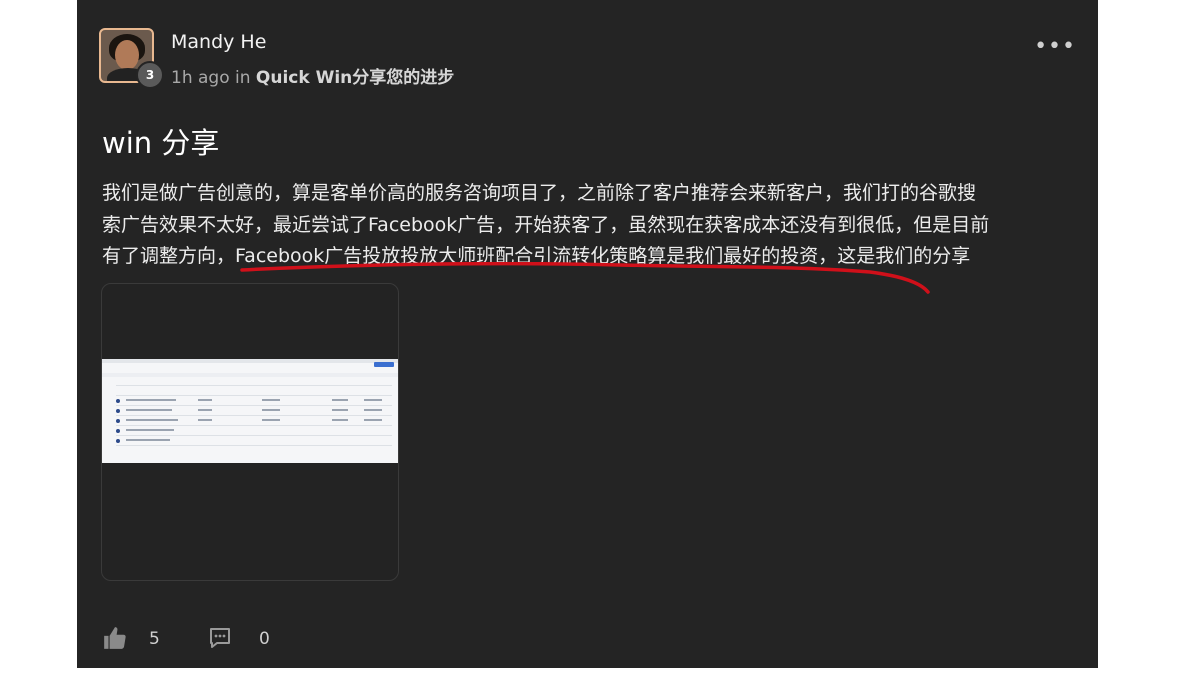 Image resolution: width=1200 pixels, height=675 pixels. I want to click on image-attachment, so click(250, 432).